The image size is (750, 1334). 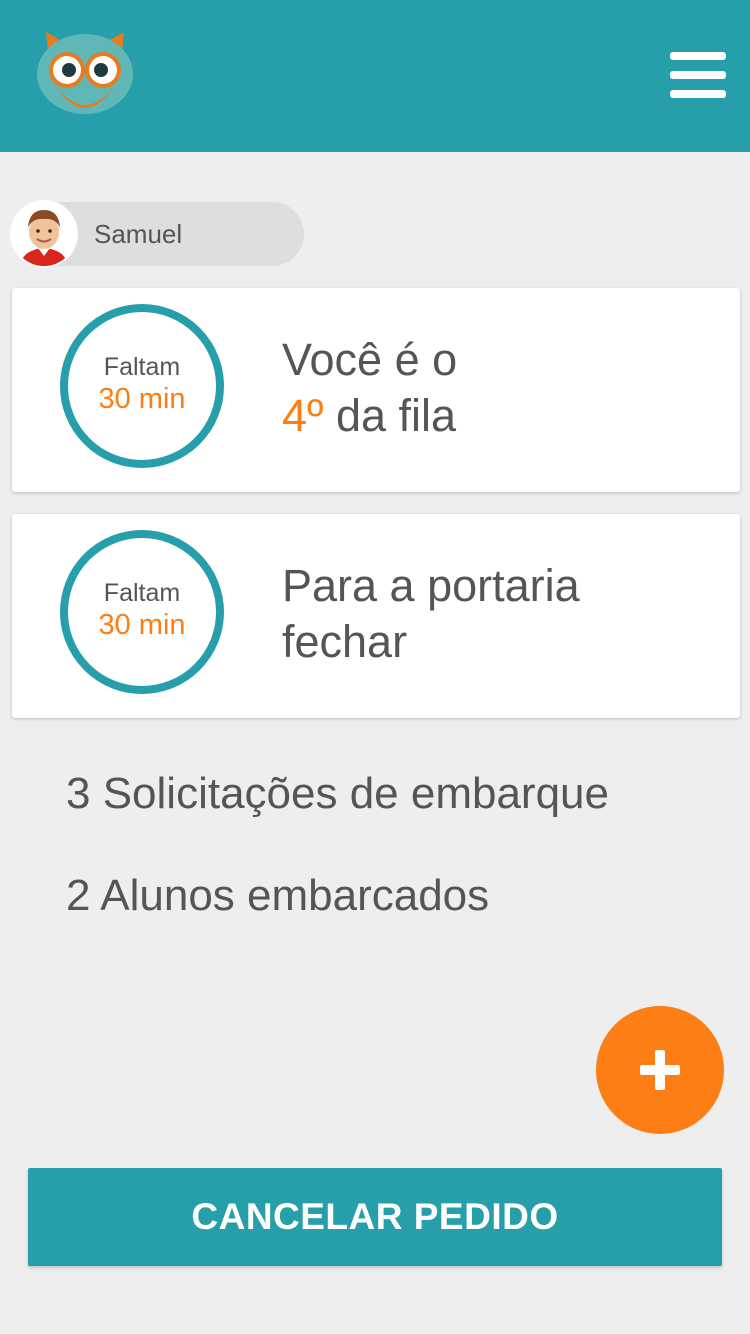 What do you see at coordinates (278, 895) in the screenshot?
I see `boarded-students-count: 2 Alunos embarcados` at bounding box center [278, 895].